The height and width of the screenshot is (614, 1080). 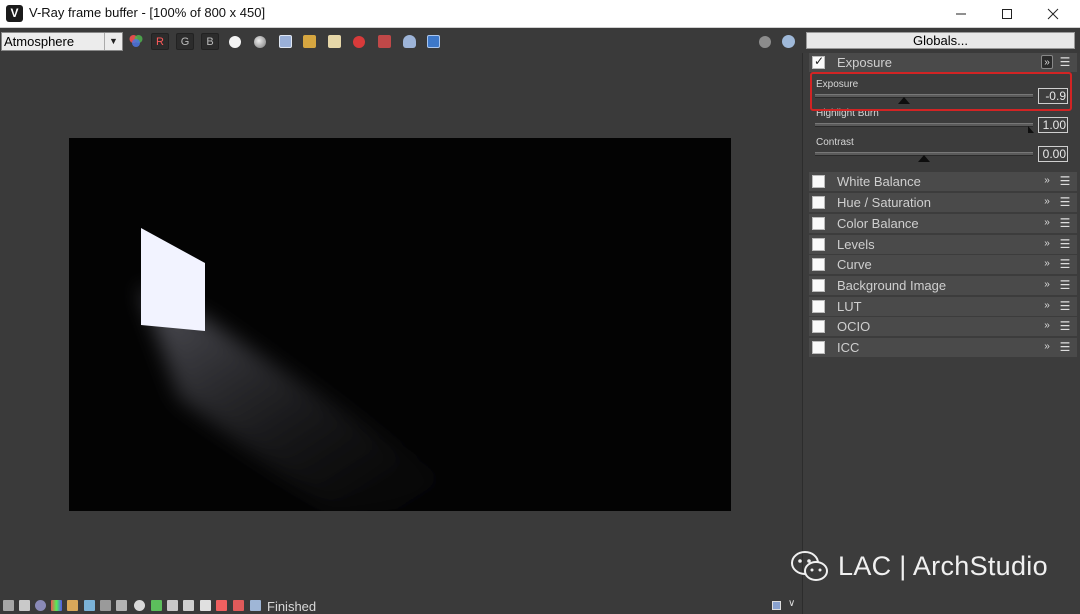 I want to click on teapot-icon, so click(x=409, y=41).